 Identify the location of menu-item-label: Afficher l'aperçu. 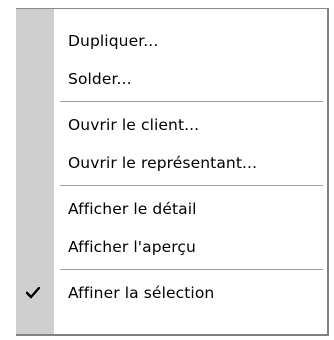
(132, 247).